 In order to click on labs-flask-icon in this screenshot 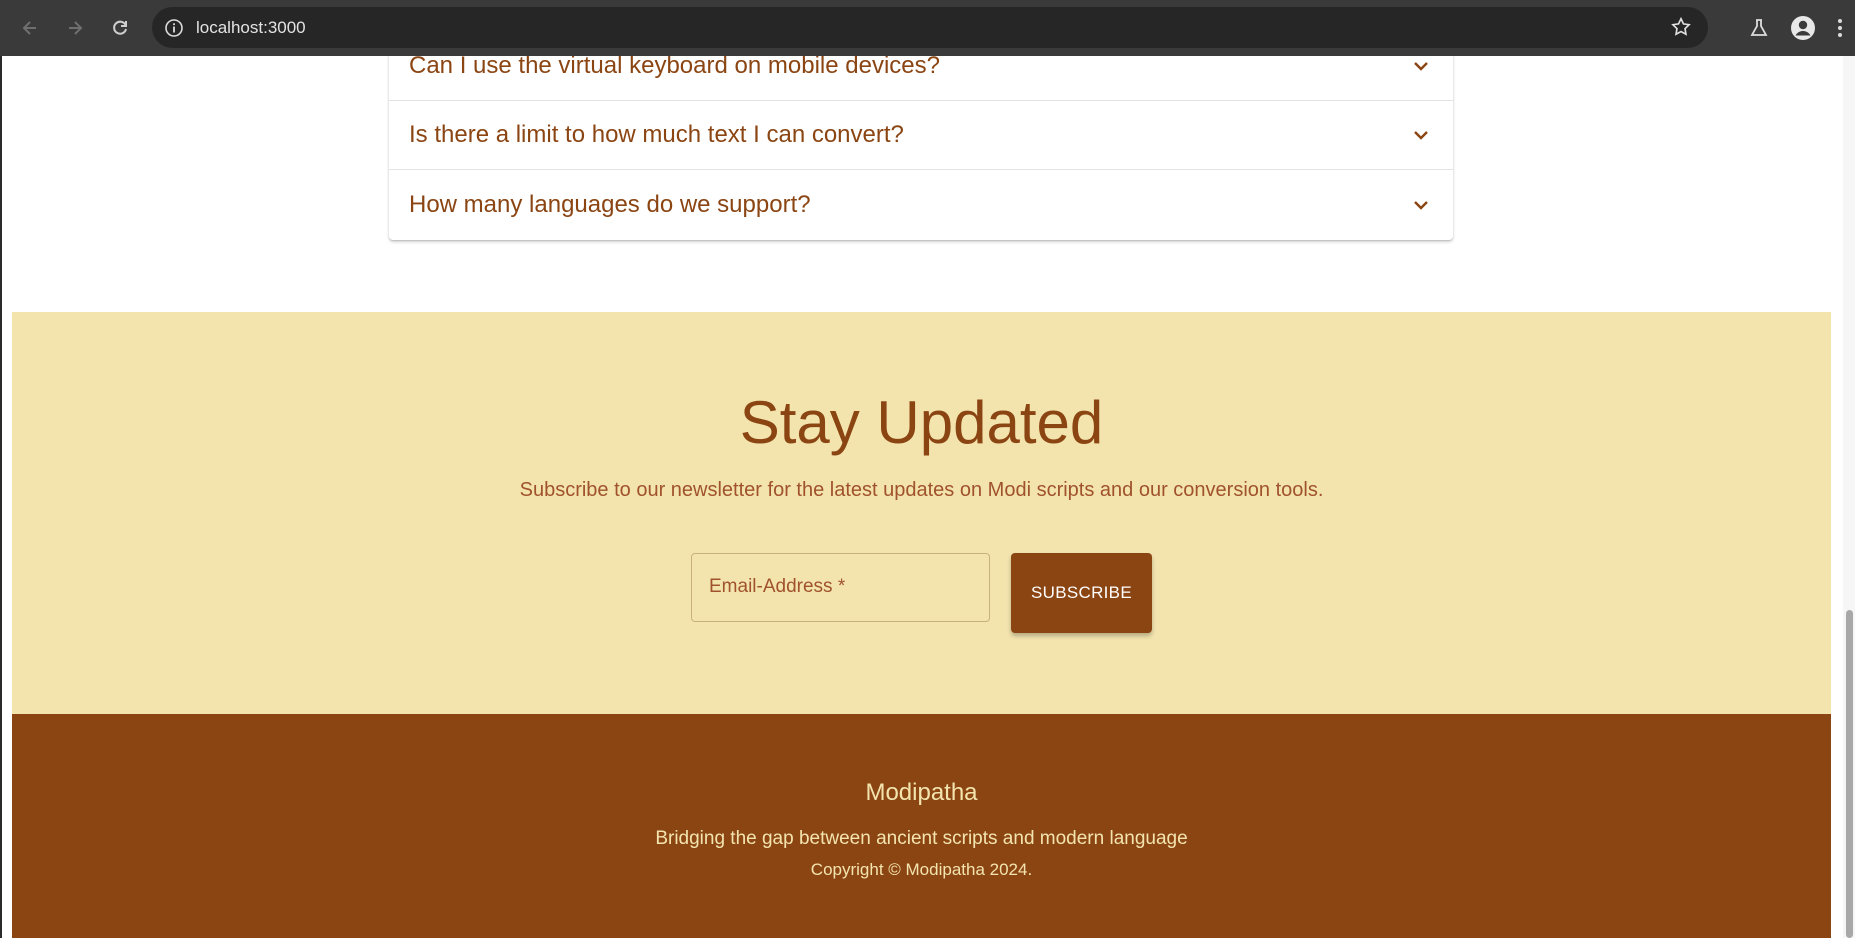, I will do `click(1759, 28)`.